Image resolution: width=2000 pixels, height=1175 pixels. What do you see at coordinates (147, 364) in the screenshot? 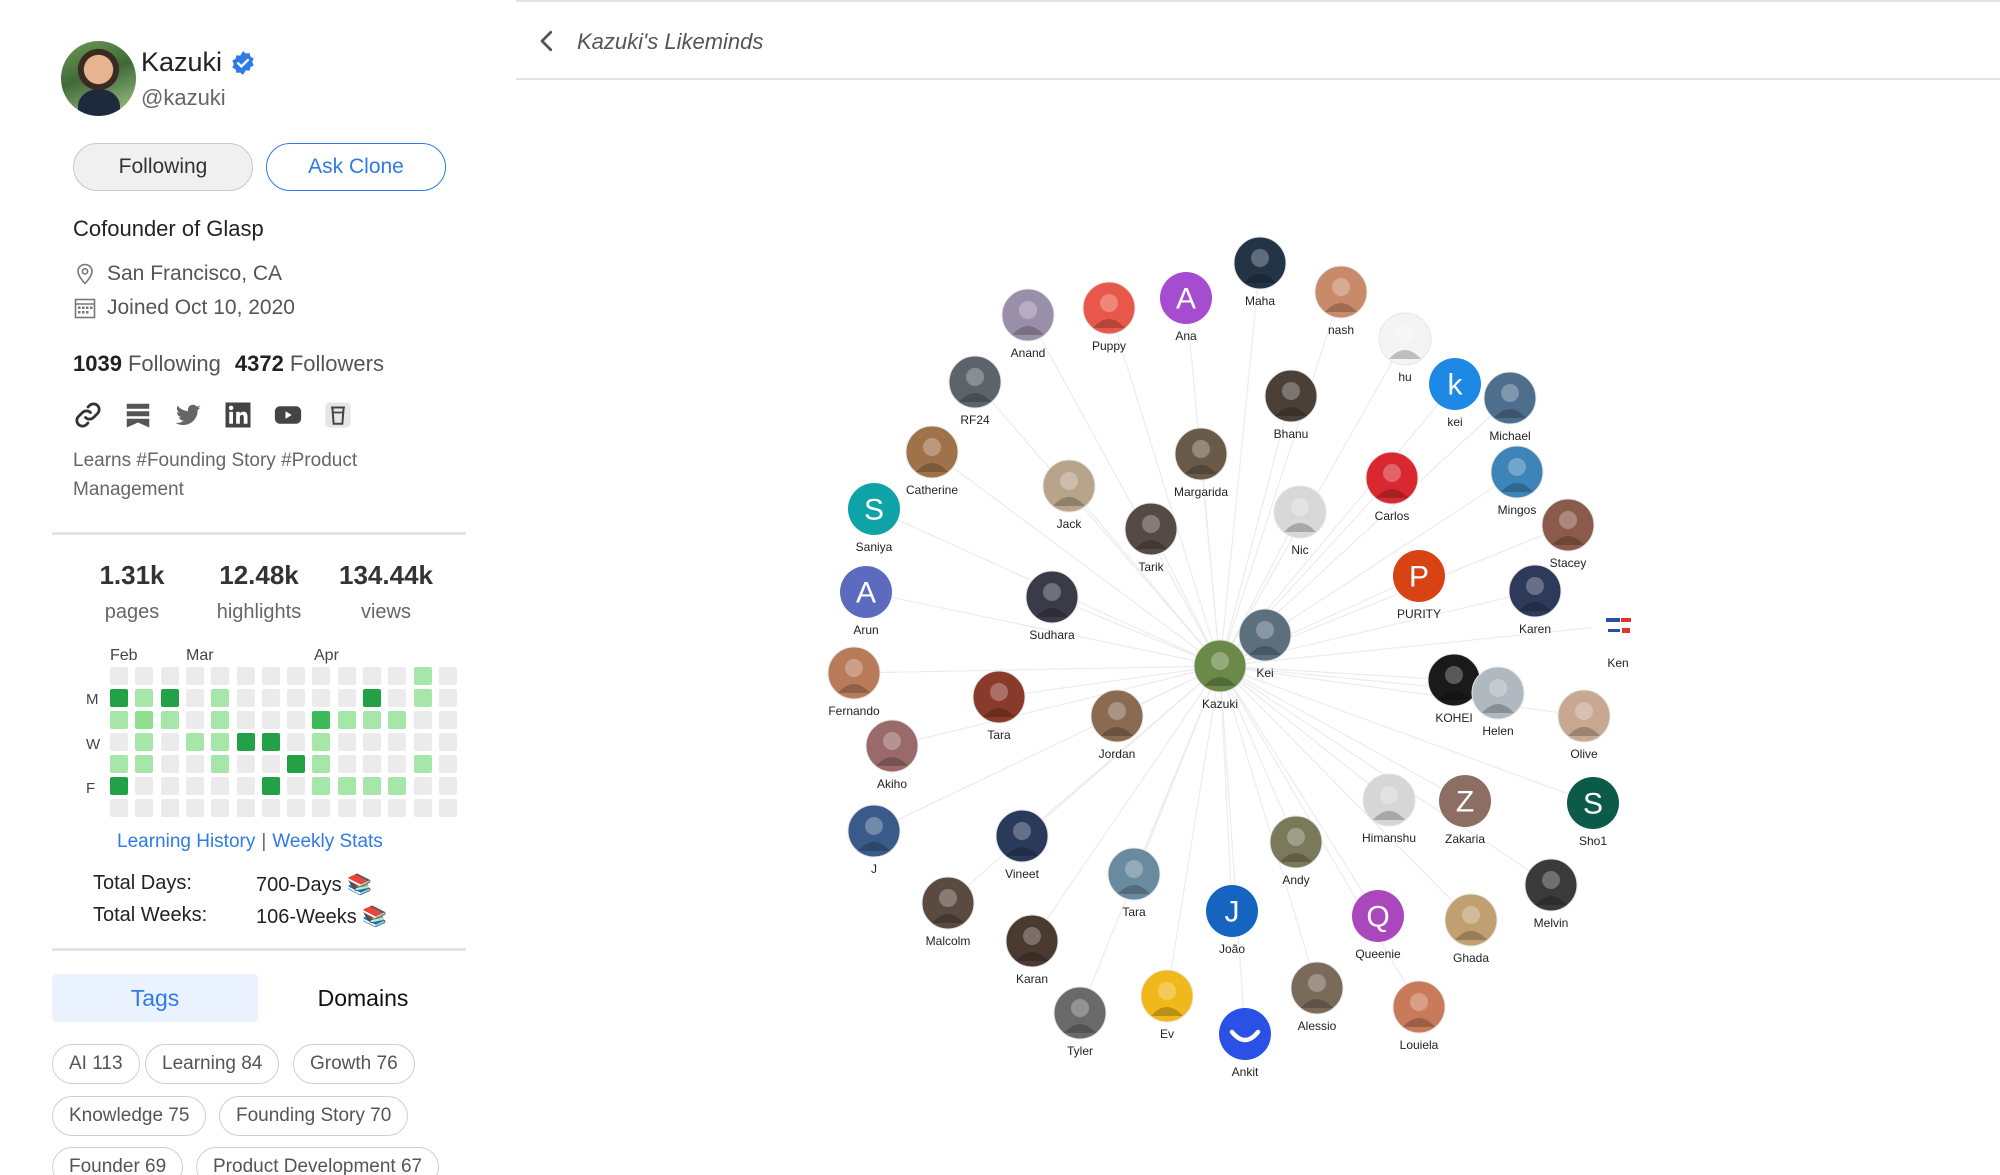
I see `following-stat: 1039 Following` at bounding box center [147, 364].